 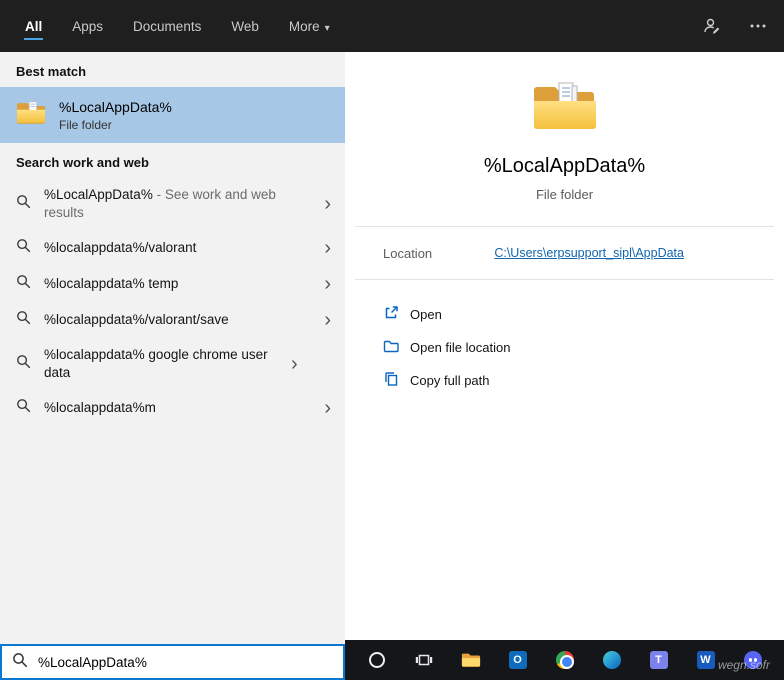 I want to click on chevron-down-icon: ▾, so click(x=327, y=28).